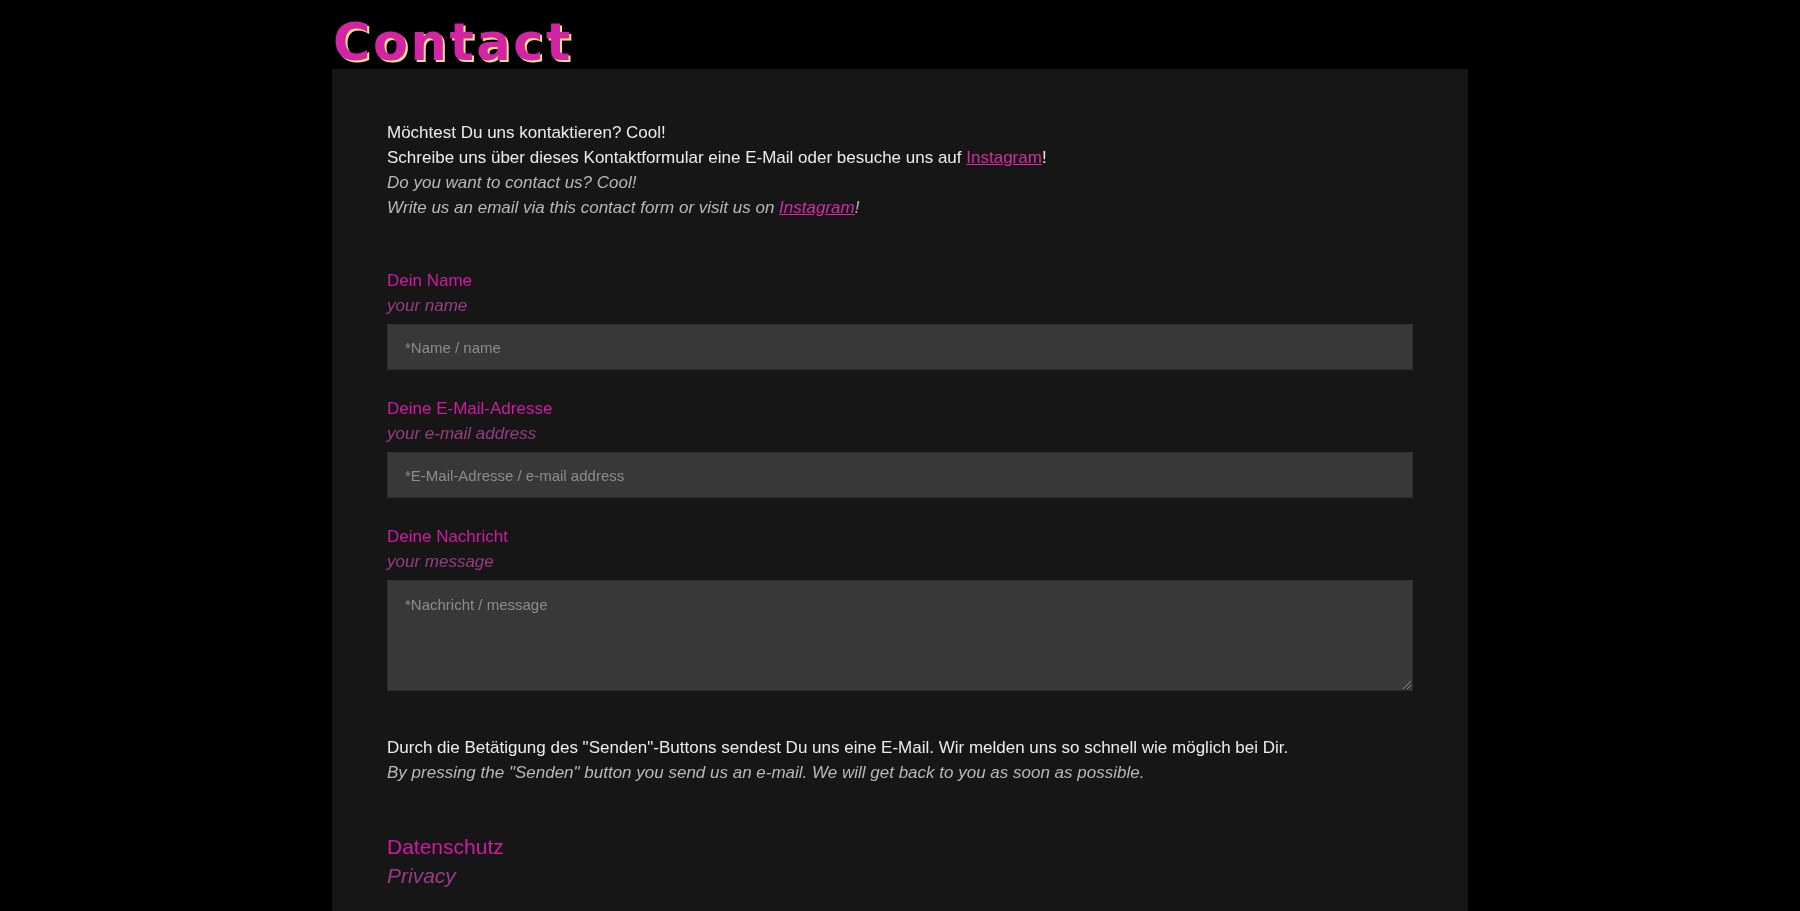 The height and width of the screenshot is (911, 1800). What do you see at coordinates (427, 306) in the screenshot?
I see `field-label-translation: your name` at bounding box center [427, 306].